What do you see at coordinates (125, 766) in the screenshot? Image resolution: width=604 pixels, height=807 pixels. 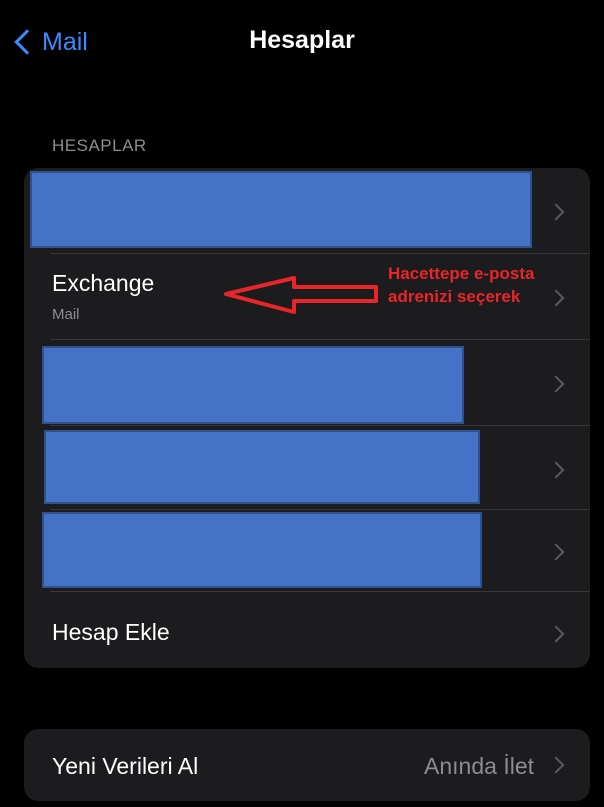 I see `fetch-new-data-label: Yeni Verileri Al` at bounding box center [125, 766].